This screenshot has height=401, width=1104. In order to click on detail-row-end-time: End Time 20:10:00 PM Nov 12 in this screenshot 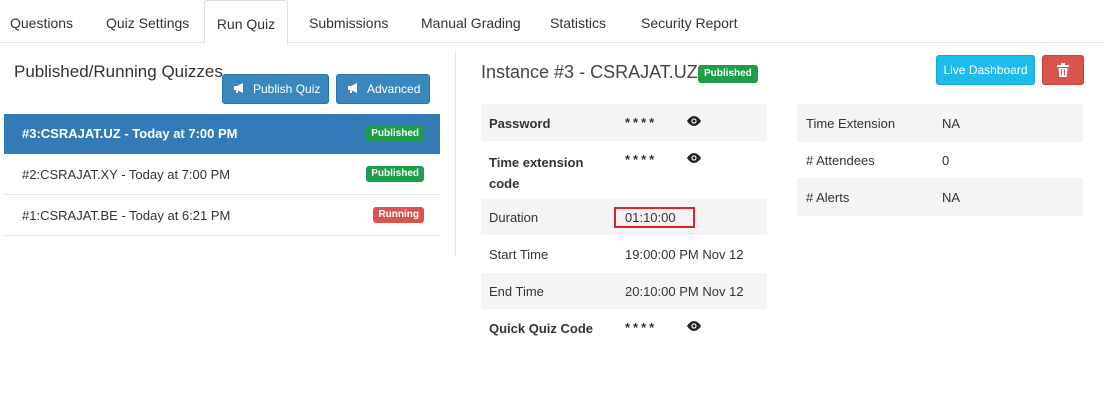, I will do `click(624, 291)`.